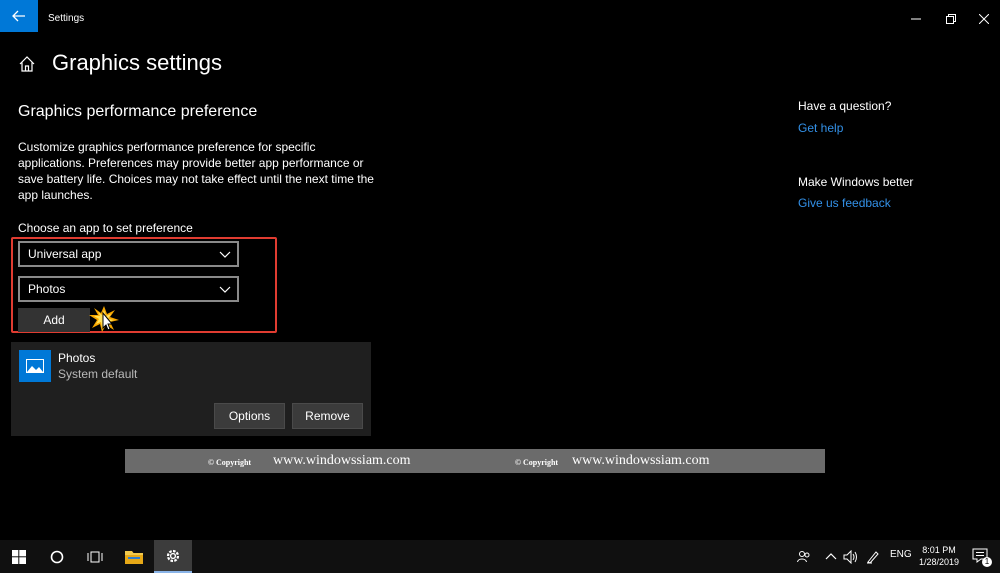  What do you see at coordinates (500, 18) in the screenshot?
I see `title-bar: Settings` at bounding box center [500, 18].